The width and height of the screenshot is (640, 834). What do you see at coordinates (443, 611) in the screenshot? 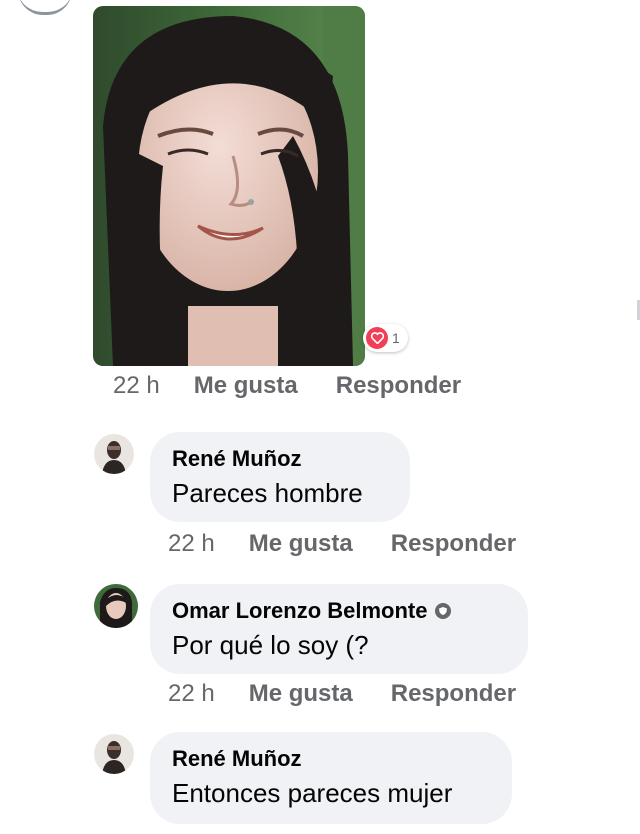
I see `shield-icon` at bounding box center [443, 611].